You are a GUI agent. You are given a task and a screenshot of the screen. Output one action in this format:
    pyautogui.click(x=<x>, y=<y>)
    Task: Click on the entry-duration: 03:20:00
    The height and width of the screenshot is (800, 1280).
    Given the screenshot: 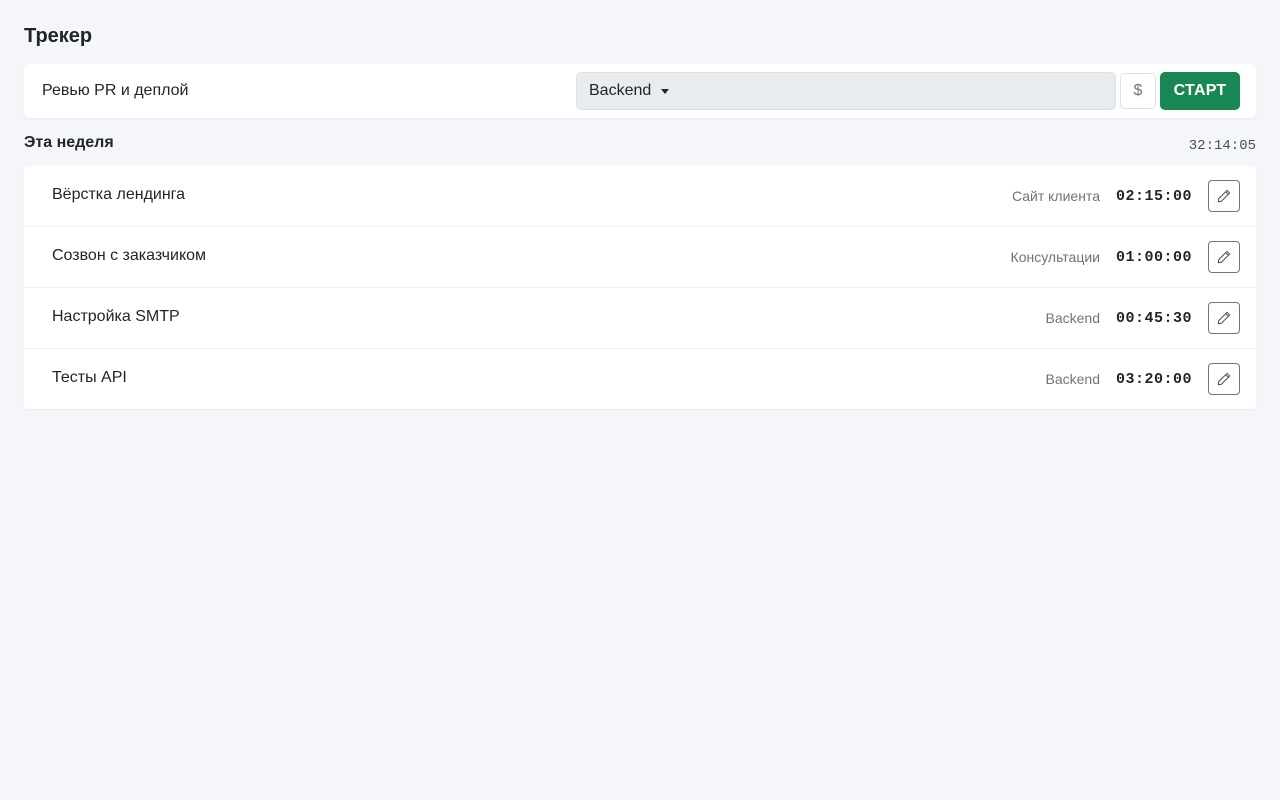 What is the action you would take?
    pyautogui.click(x=1153, y=379)
    